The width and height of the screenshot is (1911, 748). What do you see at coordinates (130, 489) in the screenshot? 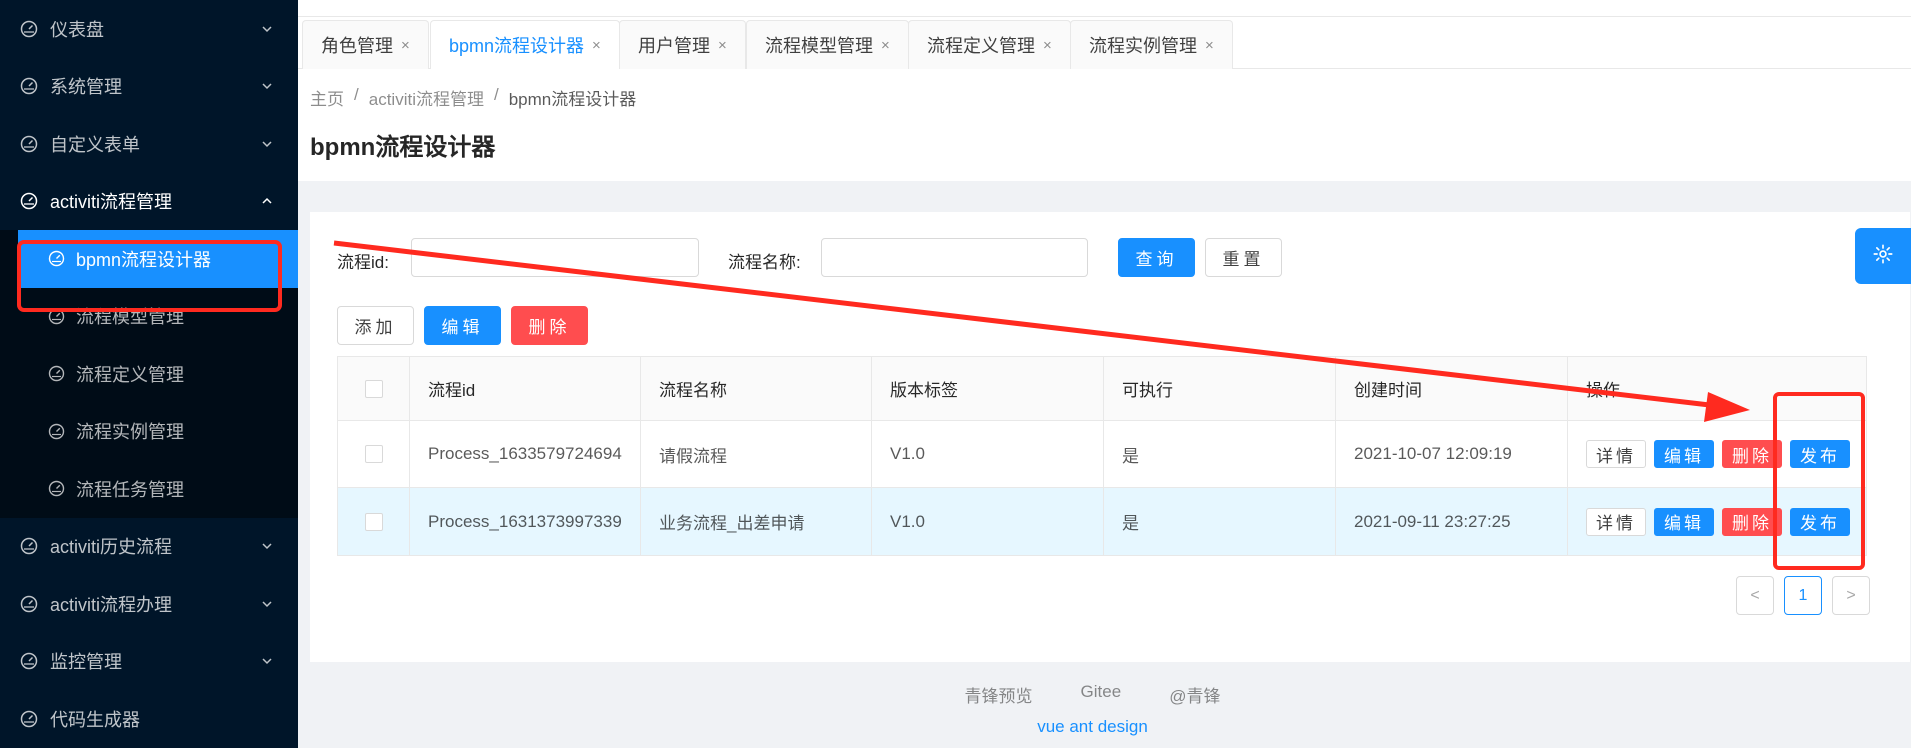
I see `sidebar-item-label: 流程任务管理` at bounding box center [130, 489].